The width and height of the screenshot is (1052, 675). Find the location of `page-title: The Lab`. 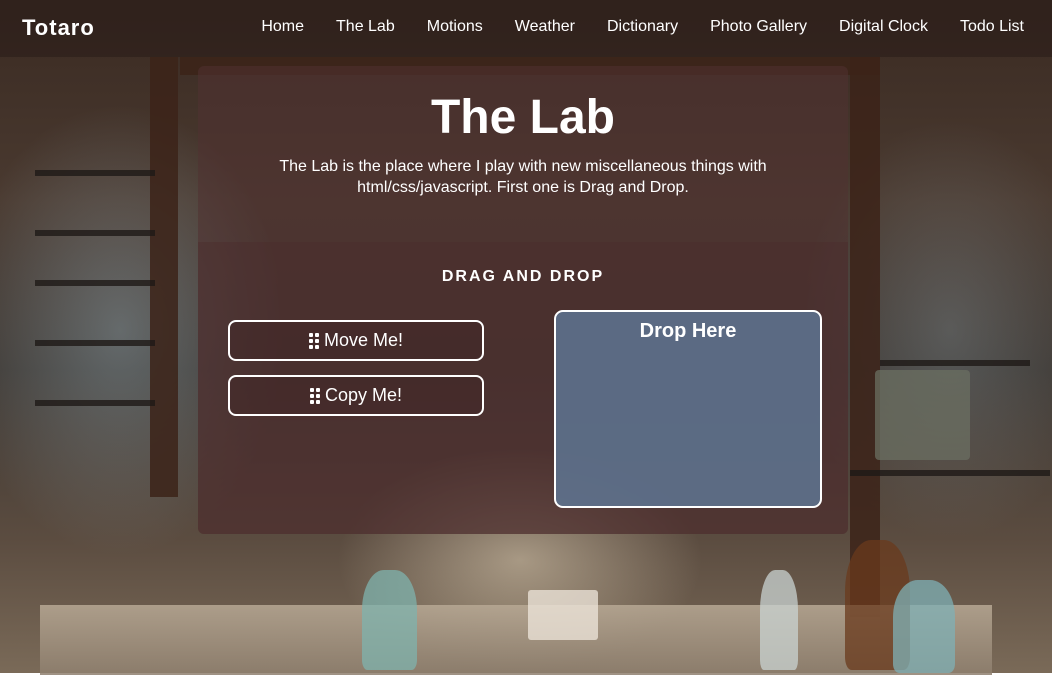

page-title: The Lab is located at coordinates (522, 117).